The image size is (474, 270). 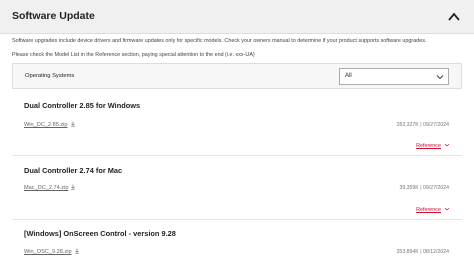 I want to click on file-date: 08/12/2024, so click(x=436, y=252).